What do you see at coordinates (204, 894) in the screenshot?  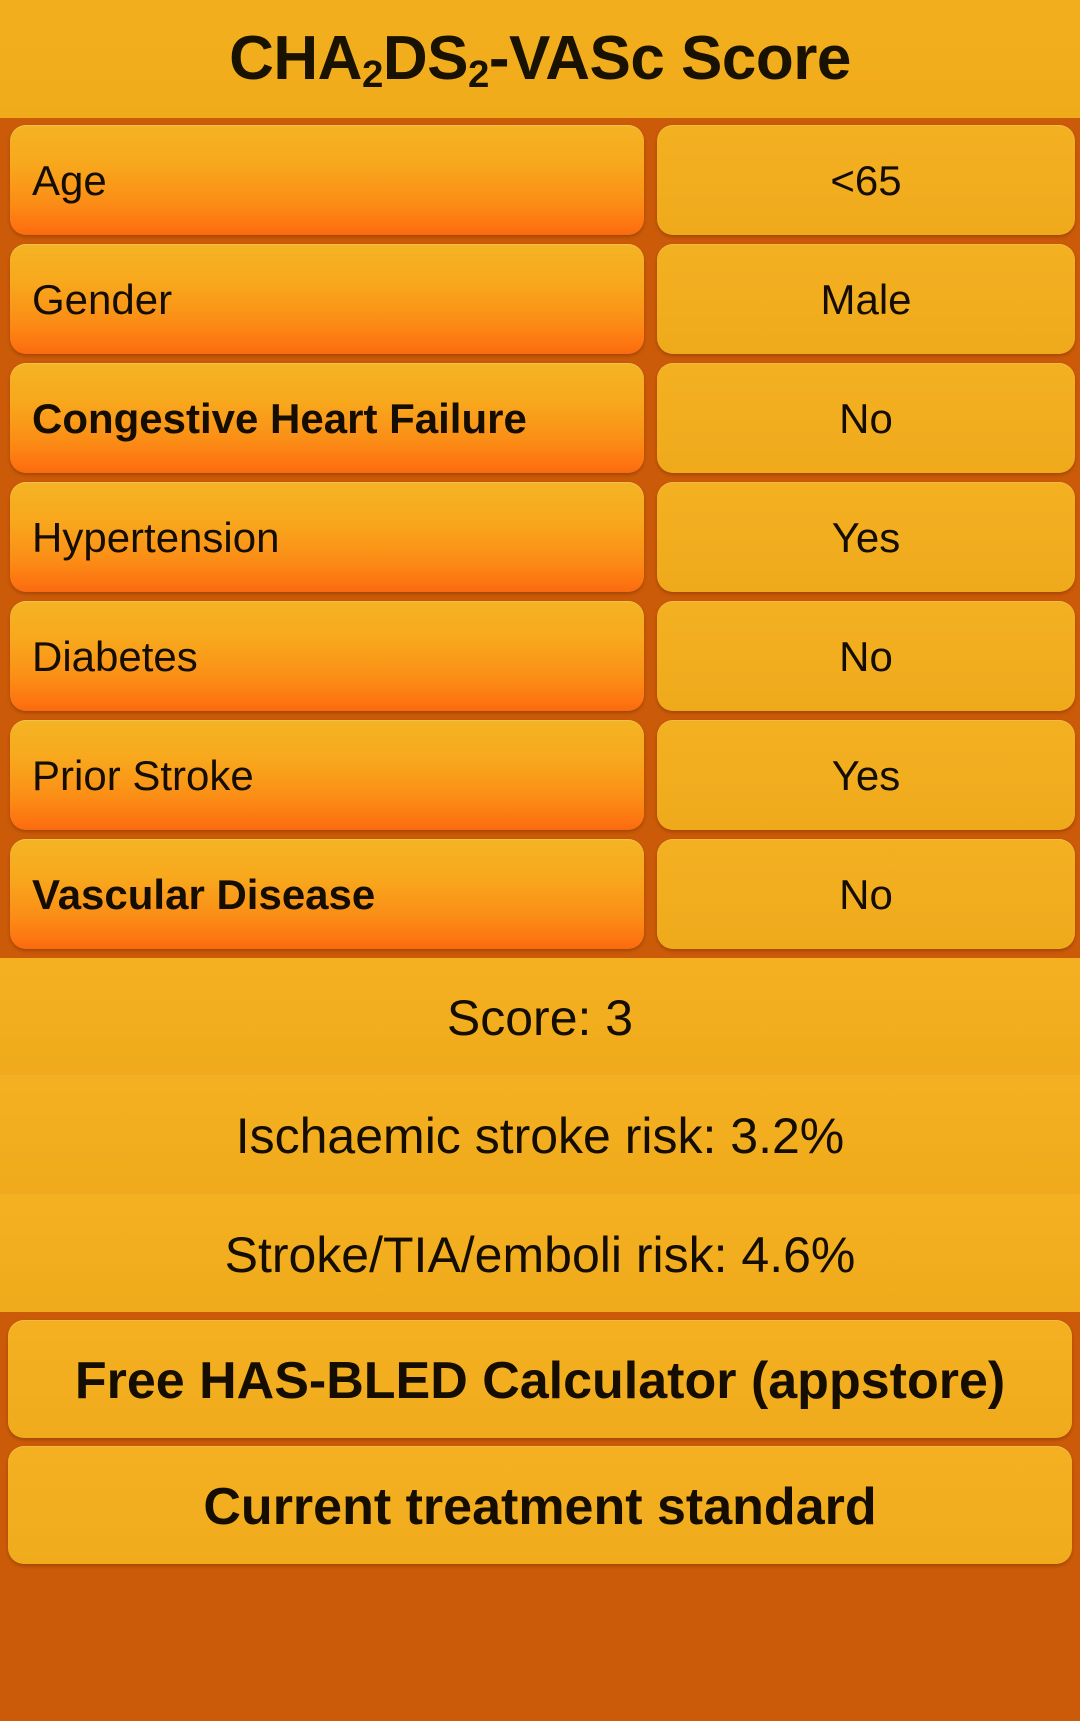 I see `factor-label: Vascular Disease` at bounding box center [204, 894].